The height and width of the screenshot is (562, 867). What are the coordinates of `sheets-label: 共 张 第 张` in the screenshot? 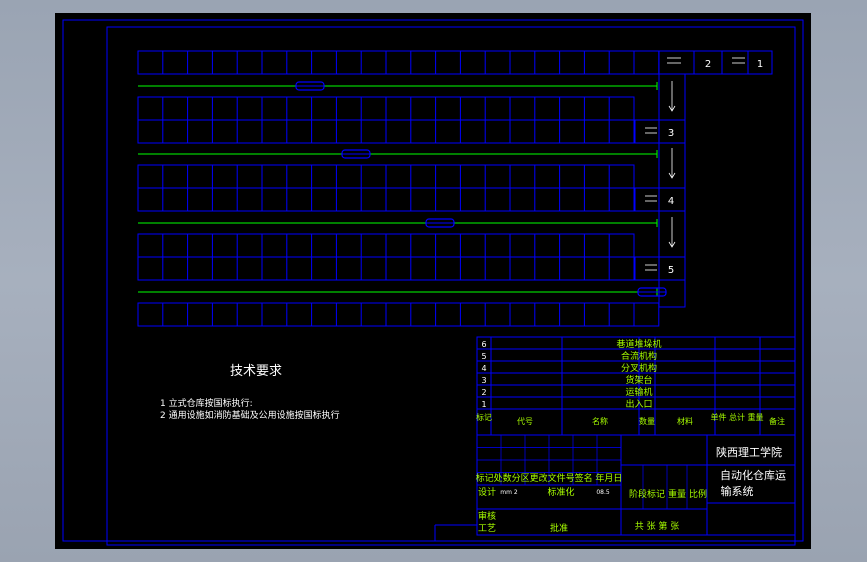 It's located at (657, 526).